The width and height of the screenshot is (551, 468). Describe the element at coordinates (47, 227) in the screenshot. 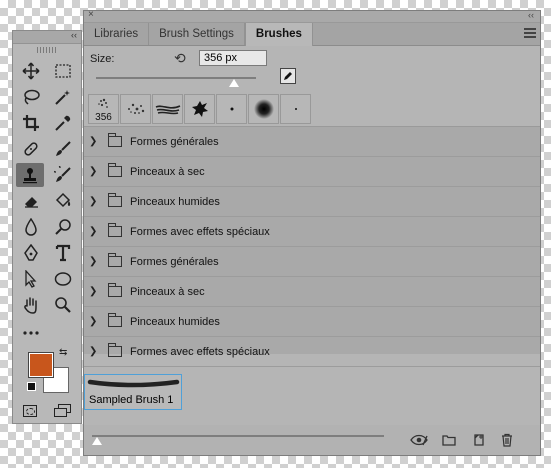

I see `tools-panel: ‹‹ ⇆` at that location.